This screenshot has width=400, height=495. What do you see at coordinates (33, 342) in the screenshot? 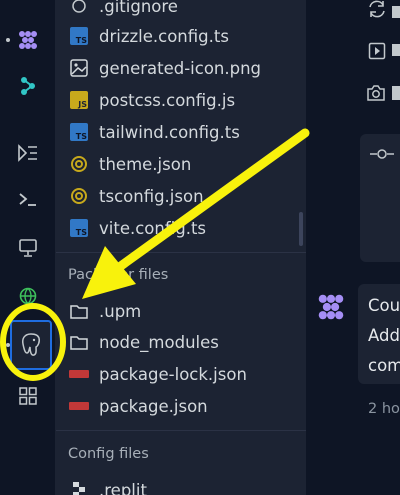
I see `annotation-circle` at bounding box center [33, 342].